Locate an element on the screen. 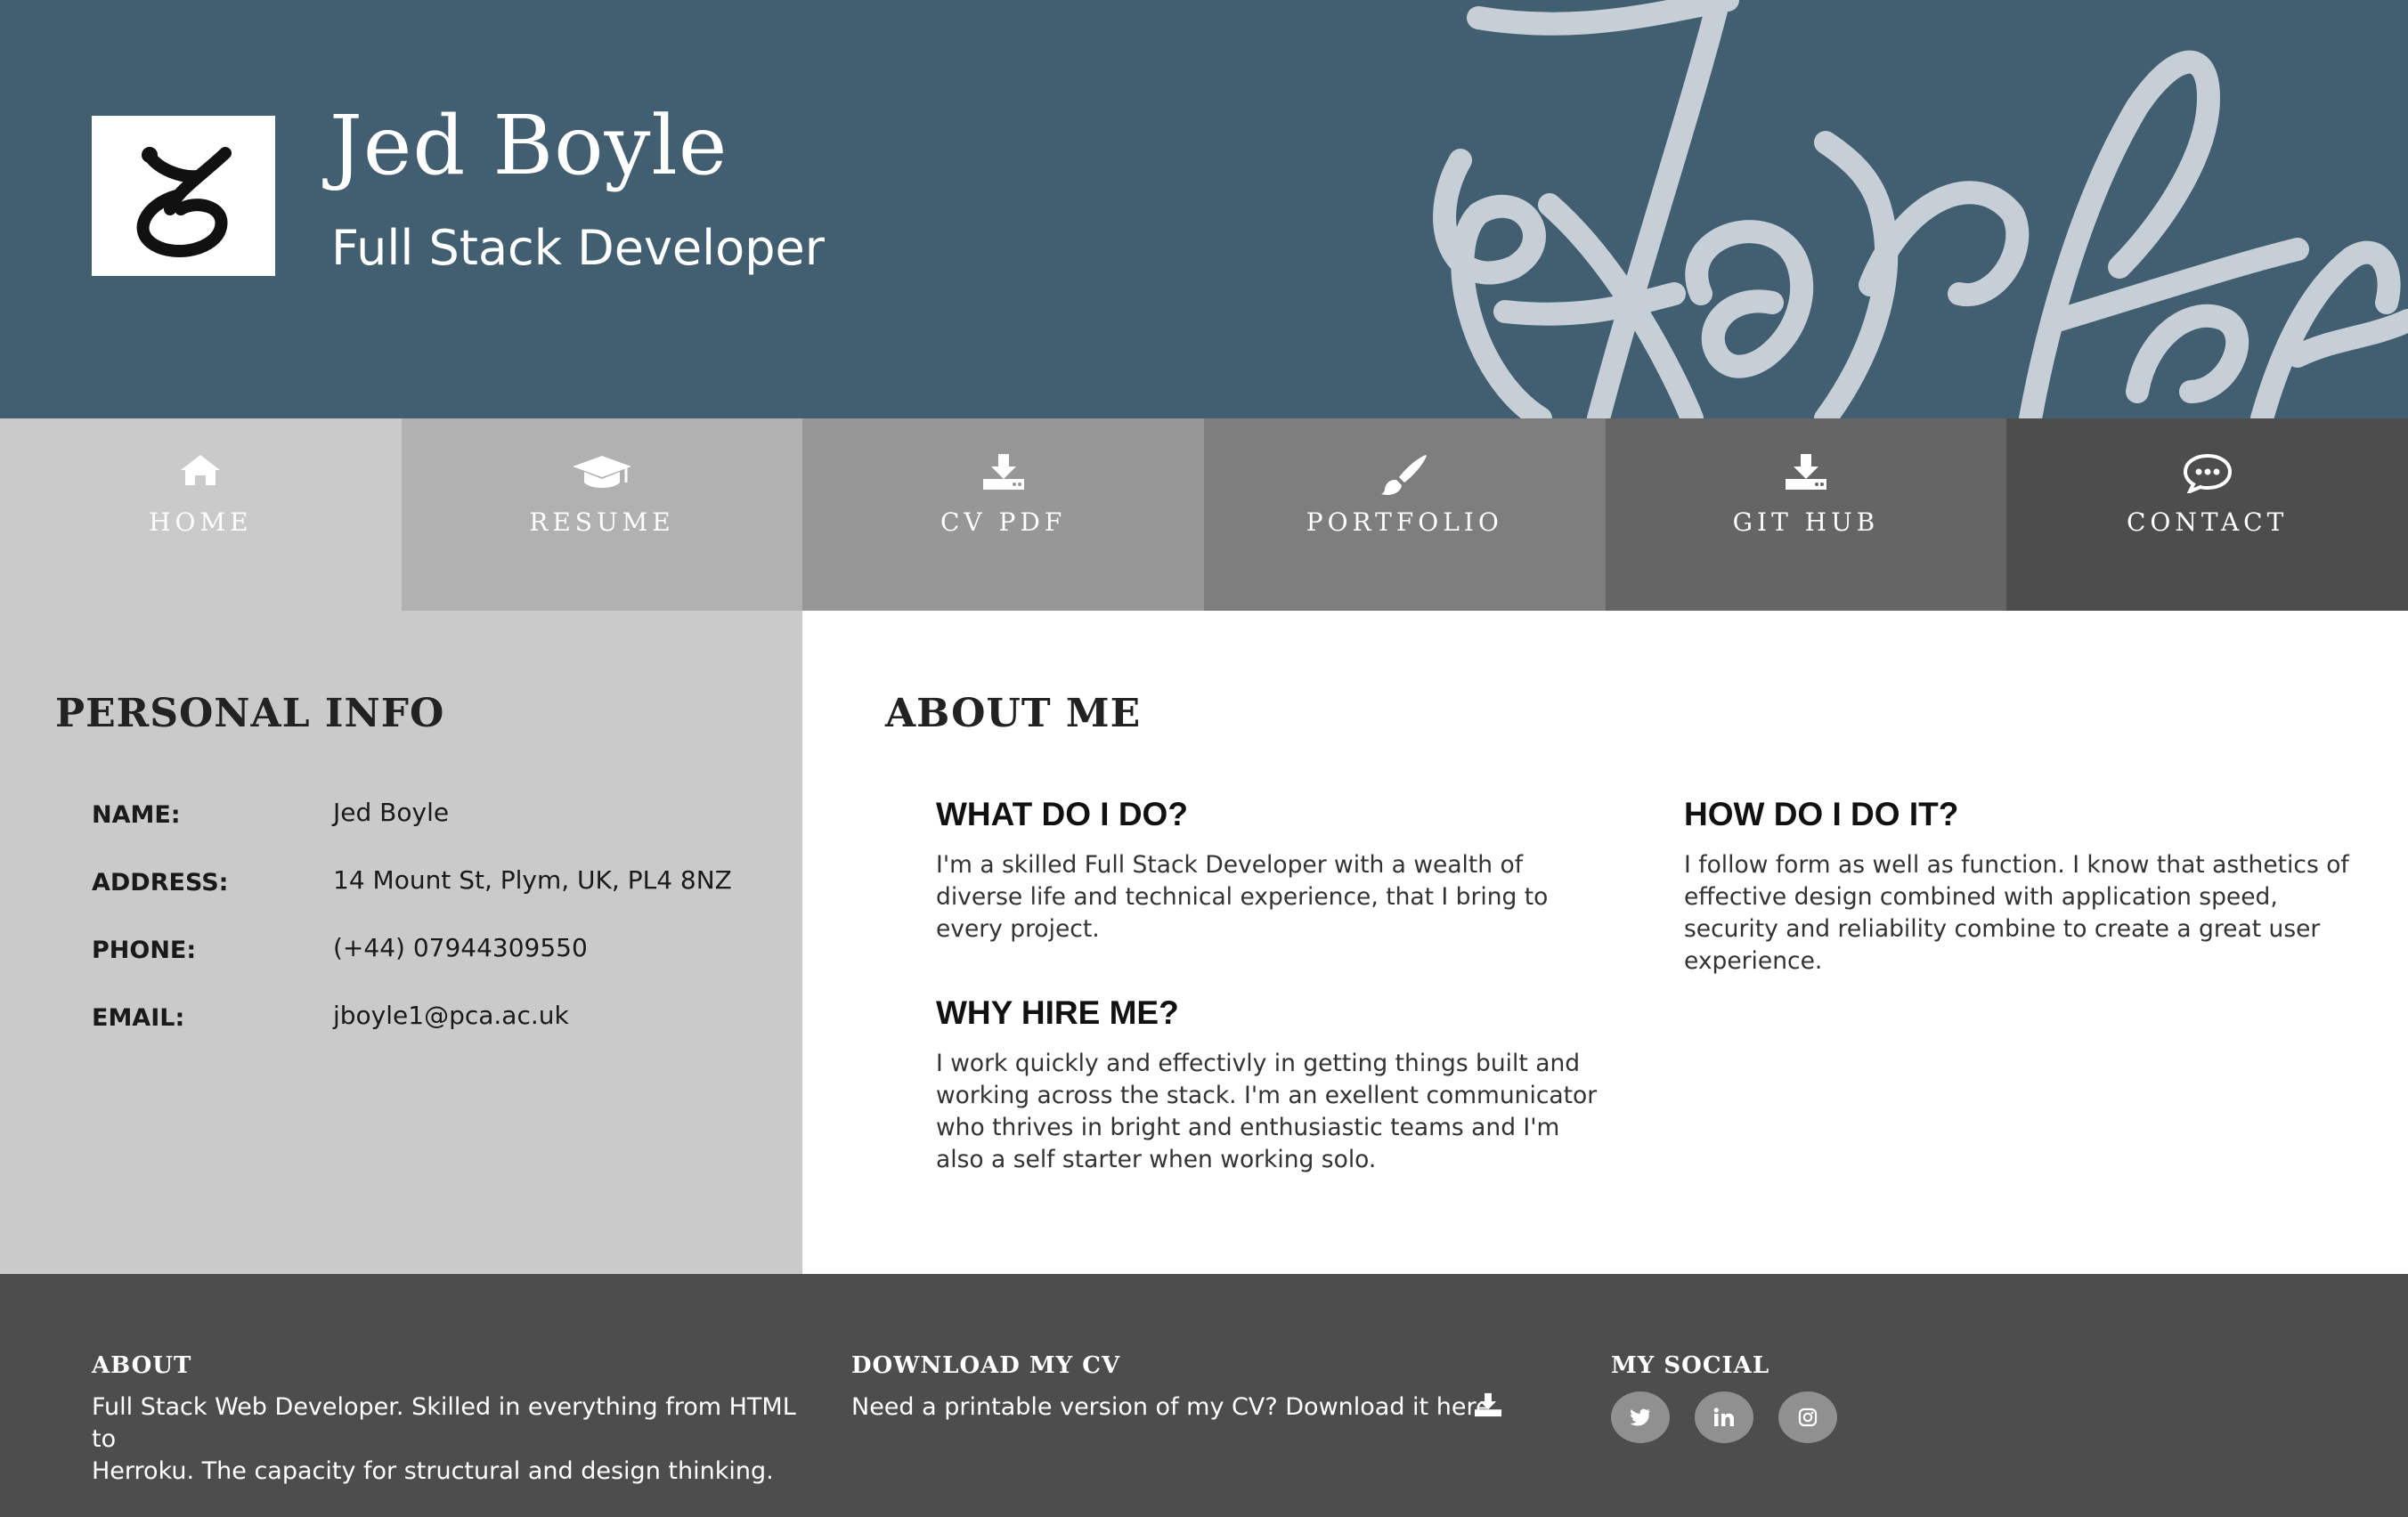 The height and width of the screenshot is (1517, 2408). chat-bubble-icon is located at coordinates (2207, 473).